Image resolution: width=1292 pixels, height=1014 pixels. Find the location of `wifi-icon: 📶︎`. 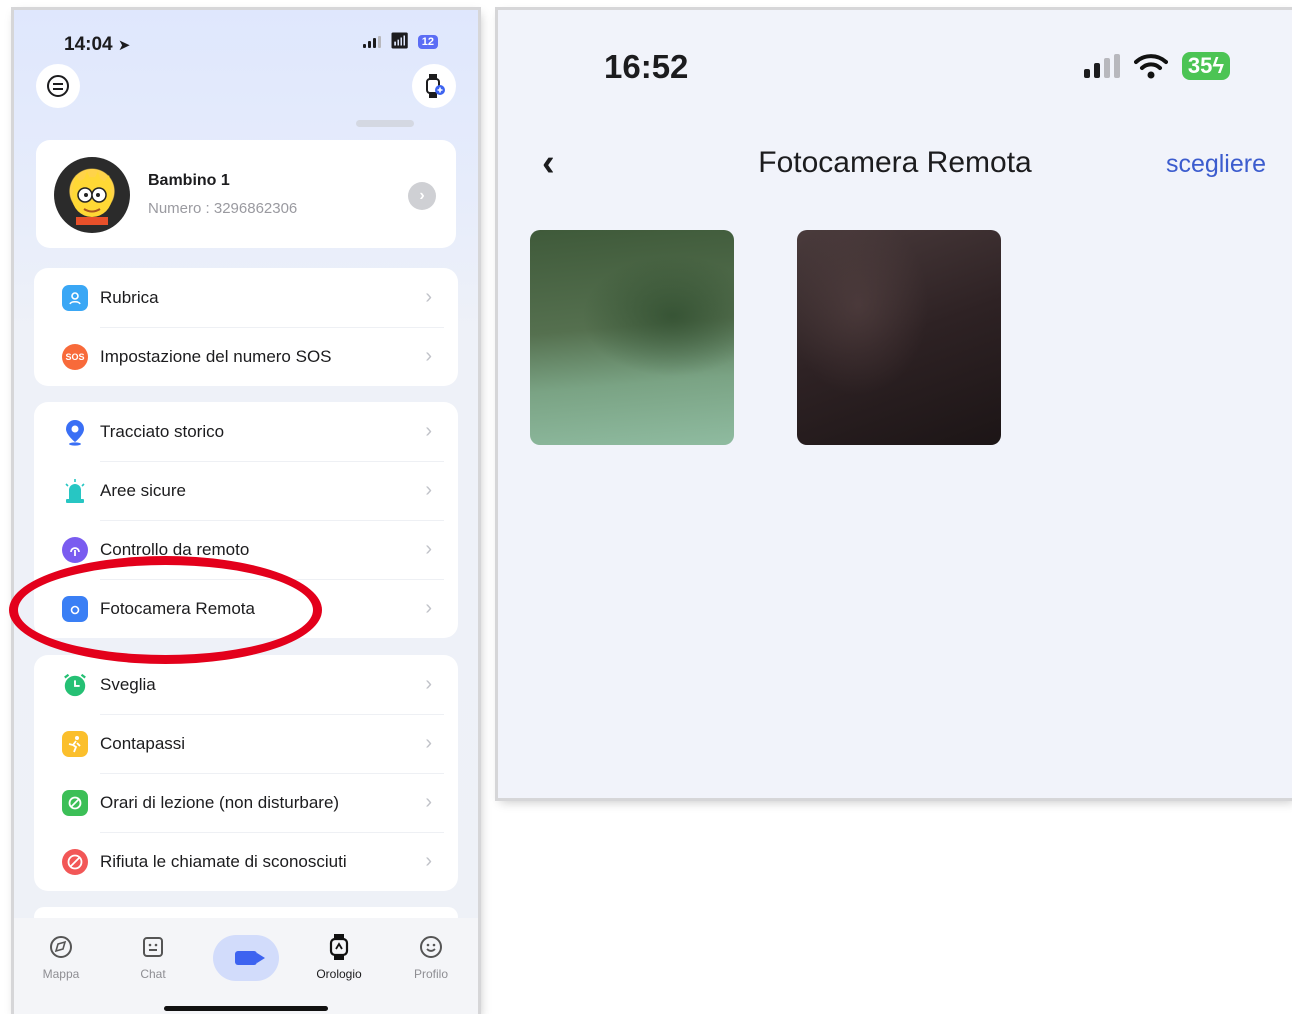

wifi-icon: 📶︎ is located at coordinates (399, 41).